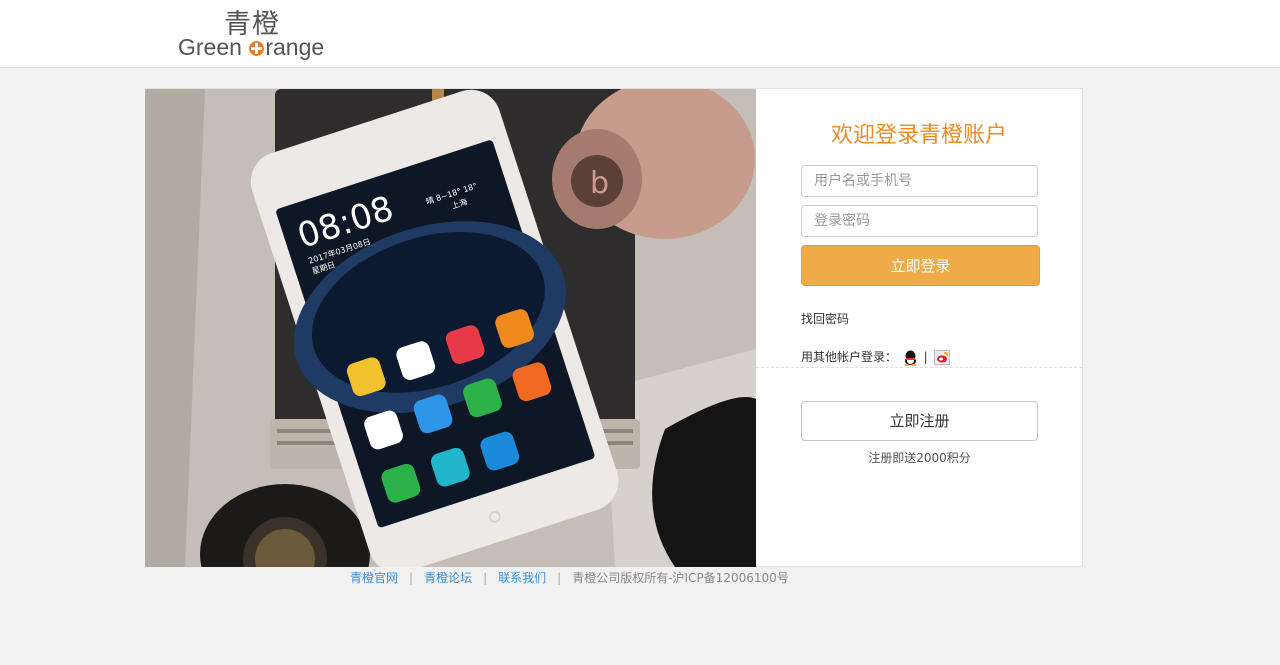 Image resolution: width=1280 pixels, height=665 pixels. I want to click on site-header: 青橙 Green range, so click(640, 34).